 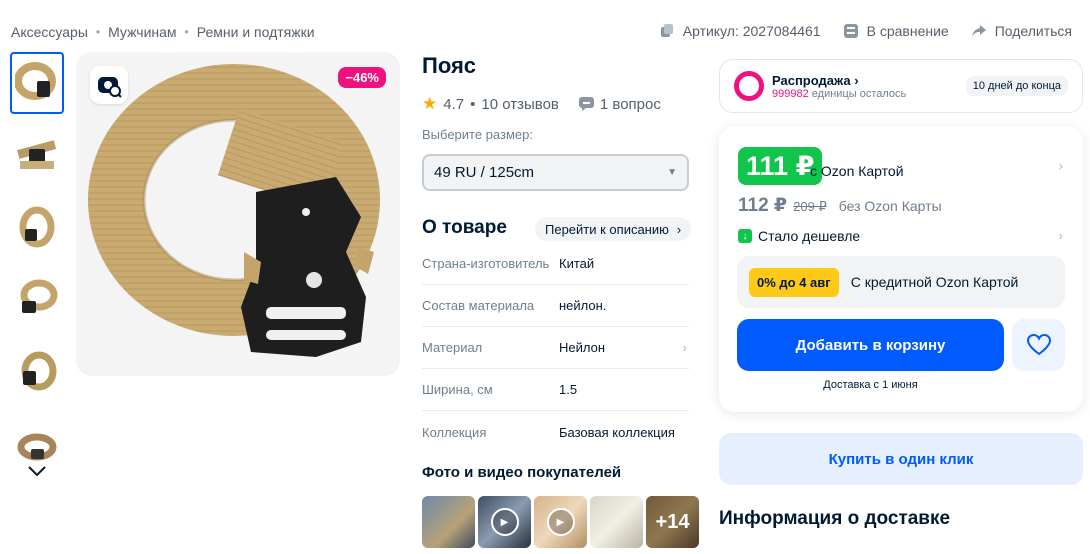 I want to click on customer-photos-more: +14, so click(x=672, y=522).